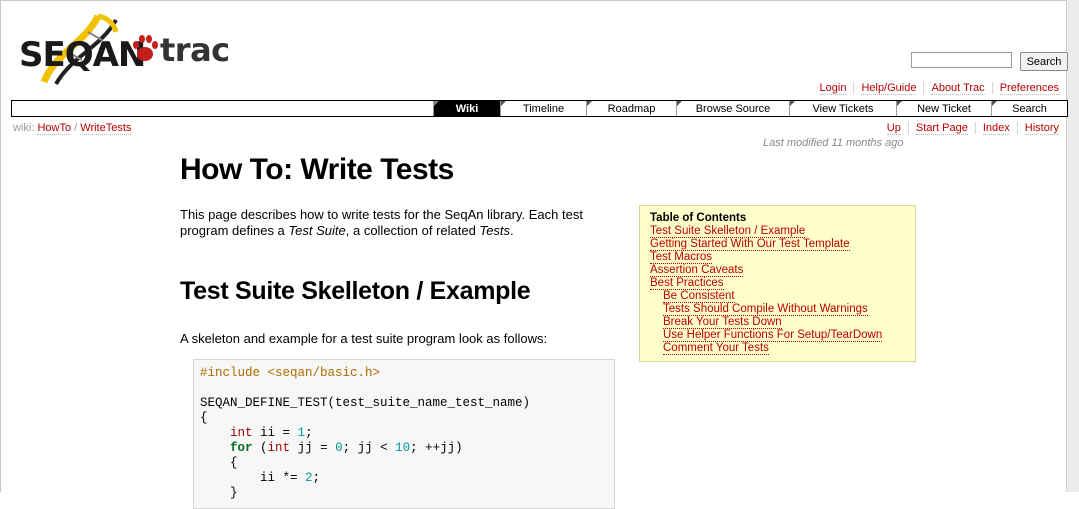 The height and width of the screenshot is (509, 1079). Describe the element at coordinates (943, 108) in the screenshot. I see `tab-new-ticket: New Ticket` at that location.